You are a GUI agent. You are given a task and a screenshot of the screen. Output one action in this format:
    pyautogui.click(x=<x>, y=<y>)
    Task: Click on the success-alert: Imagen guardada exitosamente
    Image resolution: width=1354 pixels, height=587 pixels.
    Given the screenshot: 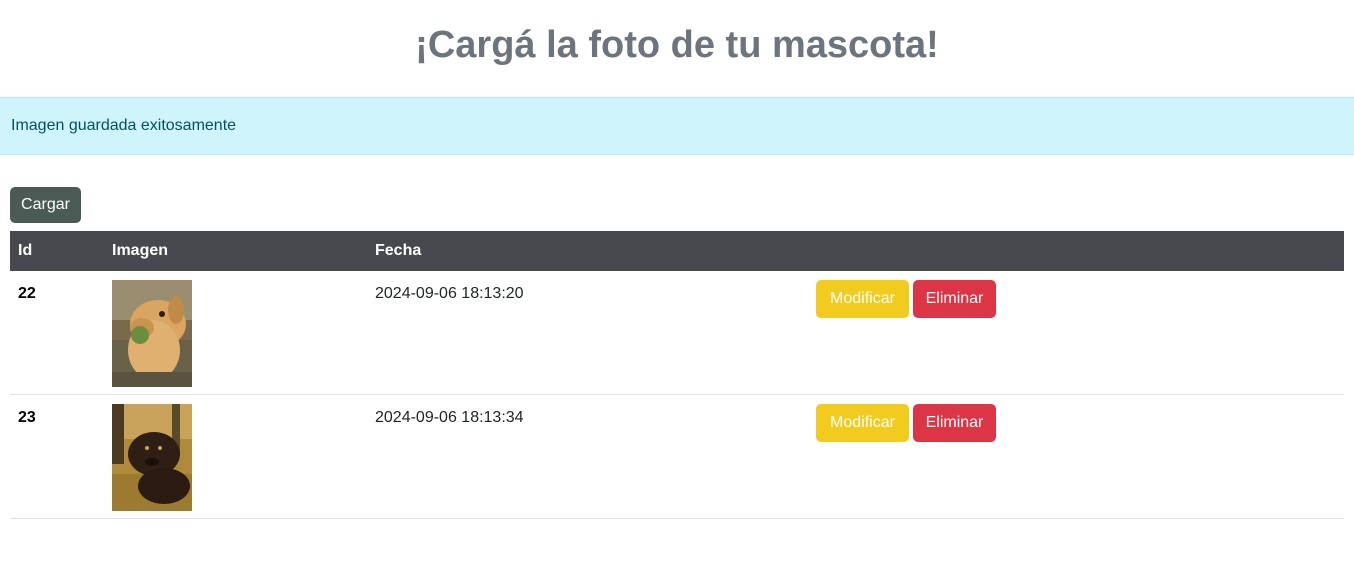 What is the action you would take?
    pyautogui.click(x=677, y=126)
    